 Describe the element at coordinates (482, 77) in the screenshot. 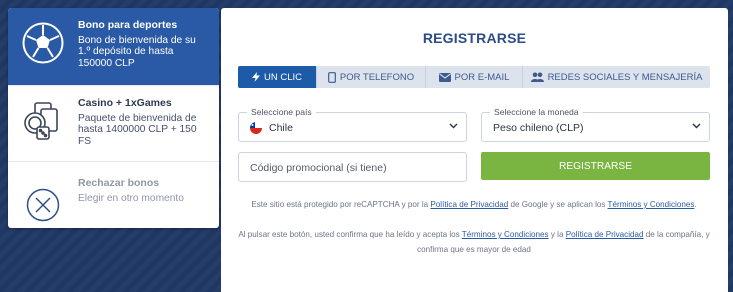

I see `tab-label: POR E-MAIL` at that location.